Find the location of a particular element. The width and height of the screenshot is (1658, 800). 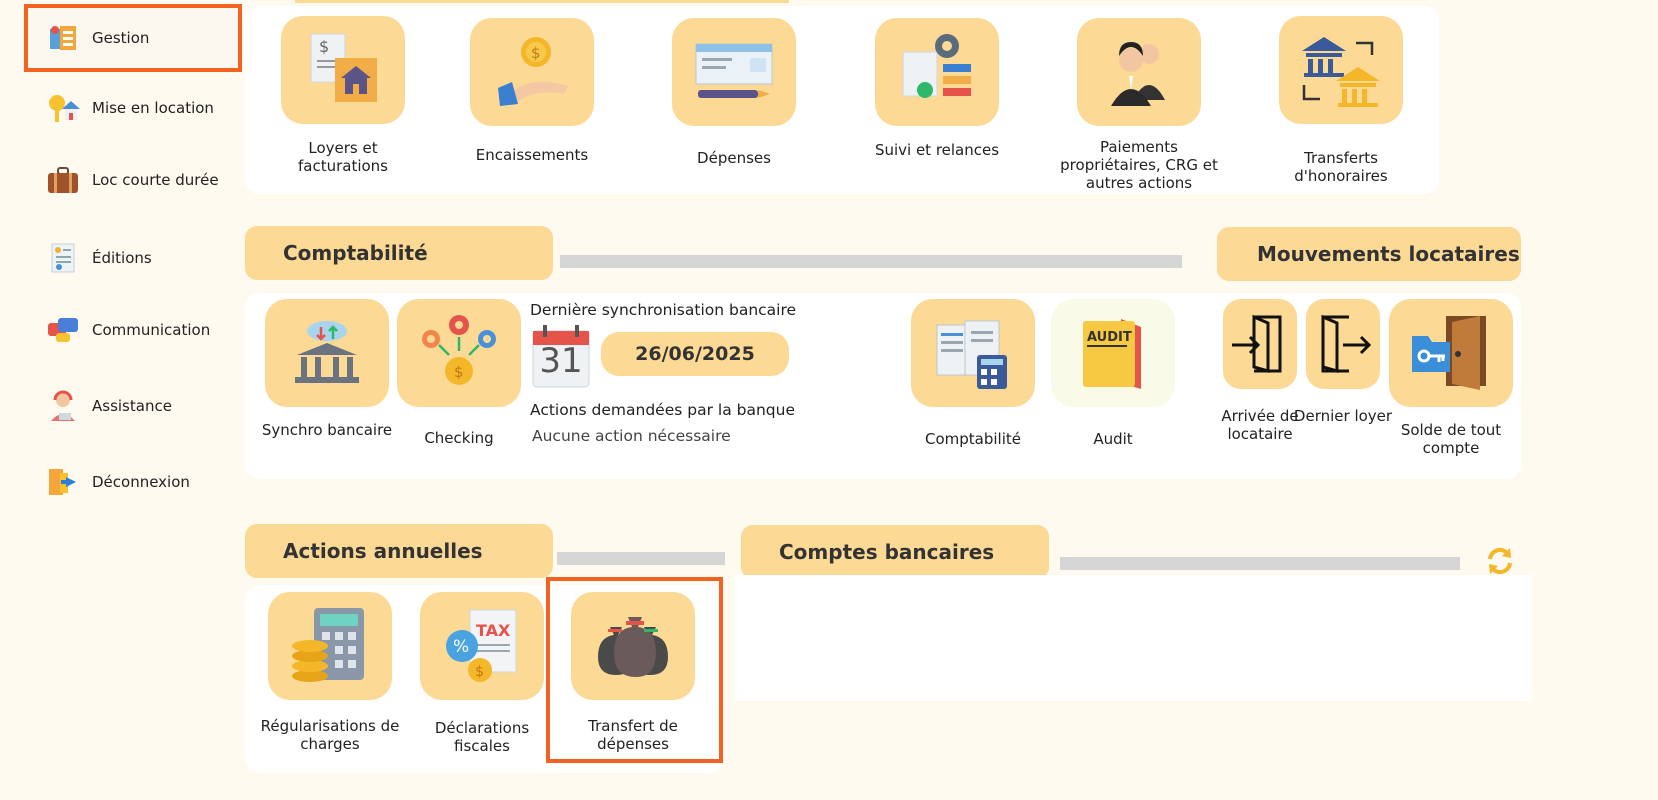

follow-up-gear-icon is located at coordinates (936, 66).